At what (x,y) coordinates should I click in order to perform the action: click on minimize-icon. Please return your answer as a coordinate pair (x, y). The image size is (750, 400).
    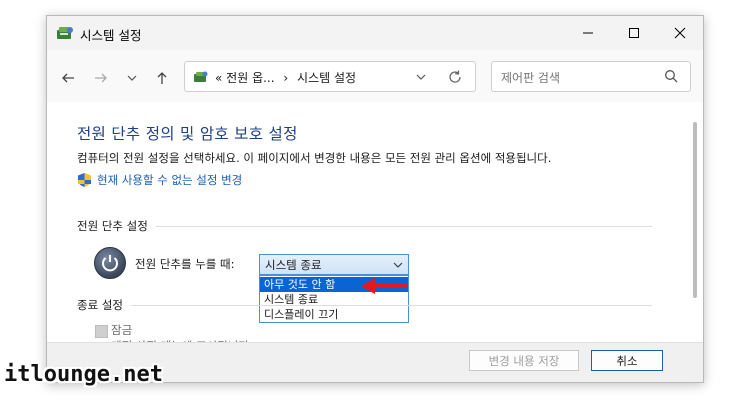
    Looking at the image, I should click on (588, 33).